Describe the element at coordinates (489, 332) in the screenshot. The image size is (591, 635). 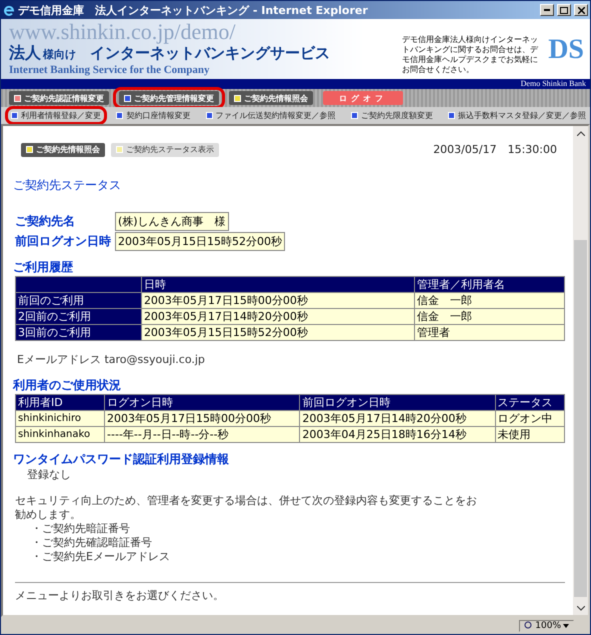
I see `table-cell: 管理者` at that location.